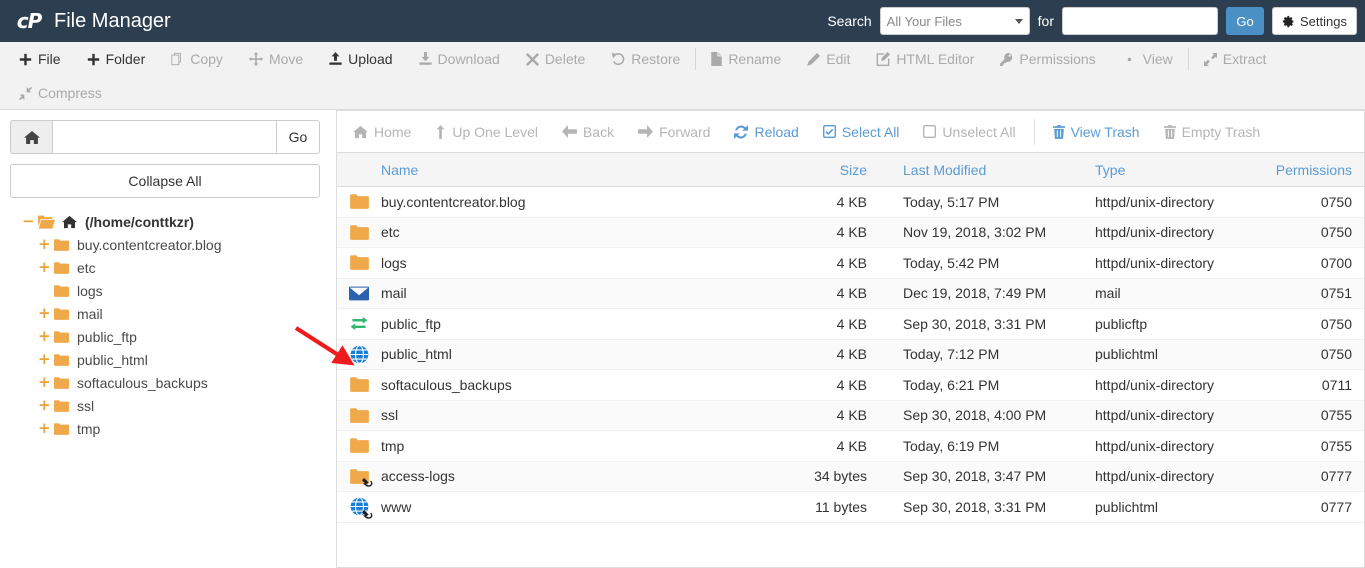 This screenshot has width=1365, height=568. I want to click on file-name-cell: public_html, so click(547, 354).